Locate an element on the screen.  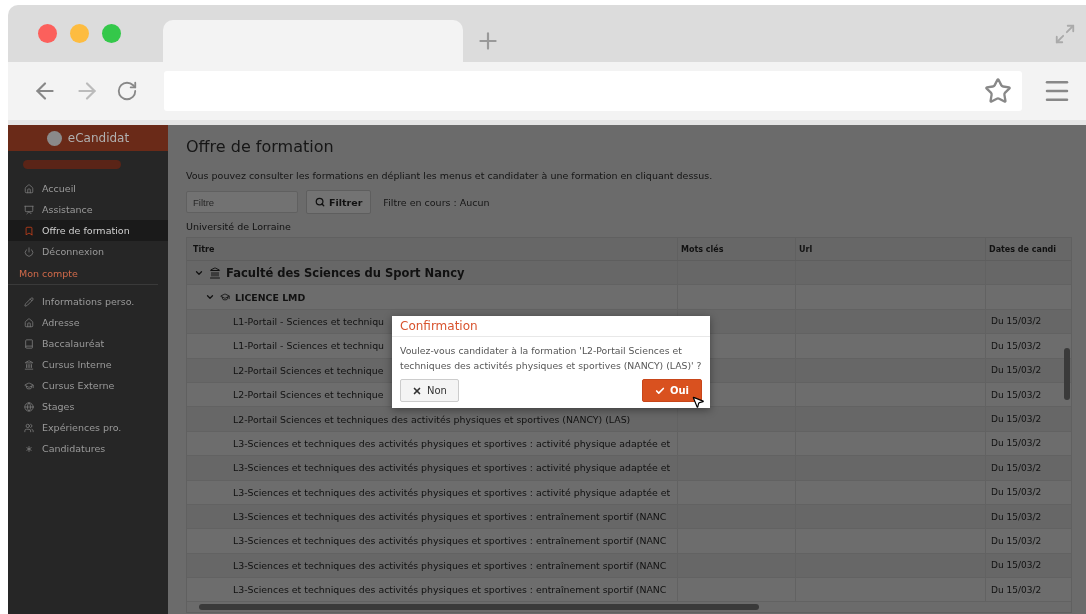
page-title: Offre de formation is located at coordinates (260, 146).